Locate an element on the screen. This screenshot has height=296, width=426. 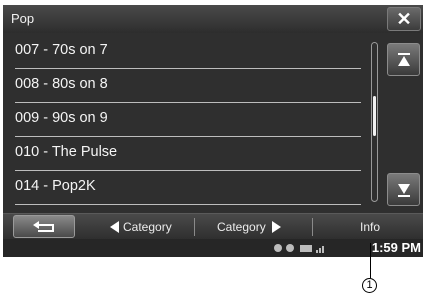
scrollbar-thumb is located at coordinates (374, 116).